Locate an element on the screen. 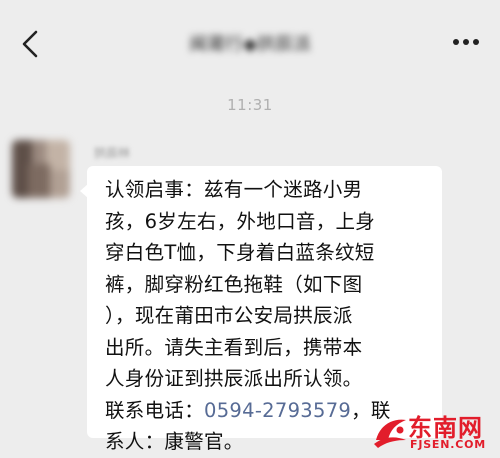 This screenshot has height=458, width=500. back-button is located at coordinates (32, 44).